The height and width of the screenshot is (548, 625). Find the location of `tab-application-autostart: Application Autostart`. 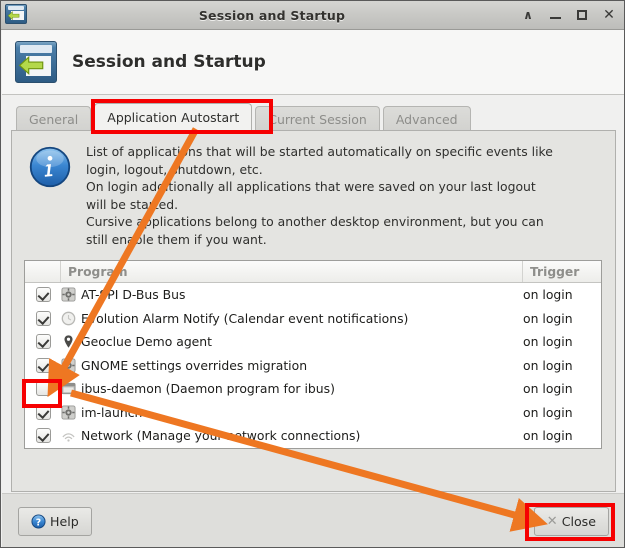

tab-application-autostart: Application Autostart is located at coordinates (173, 117).